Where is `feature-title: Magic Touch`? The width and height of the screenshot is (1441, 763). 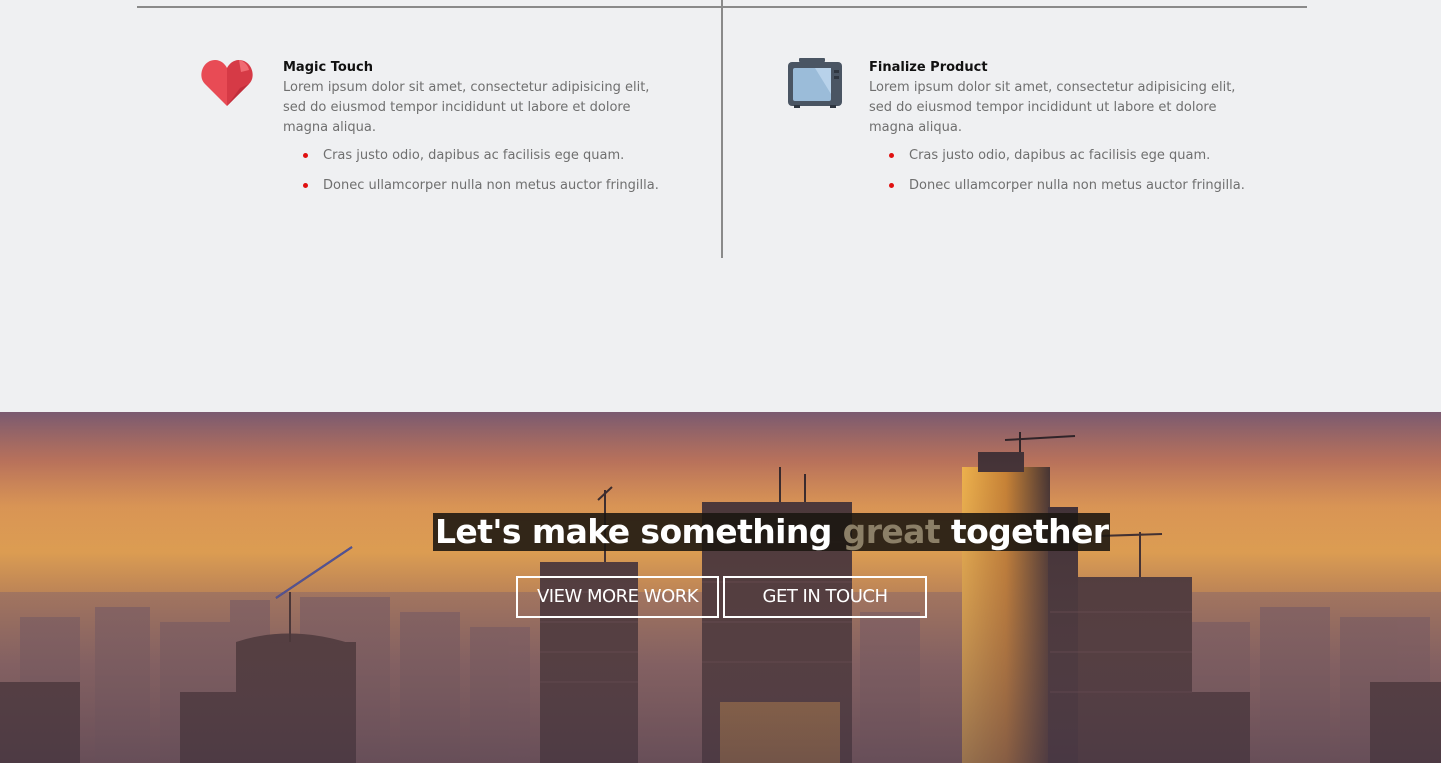
feature-title: Magic Touch is located at coordinates (328, 67).